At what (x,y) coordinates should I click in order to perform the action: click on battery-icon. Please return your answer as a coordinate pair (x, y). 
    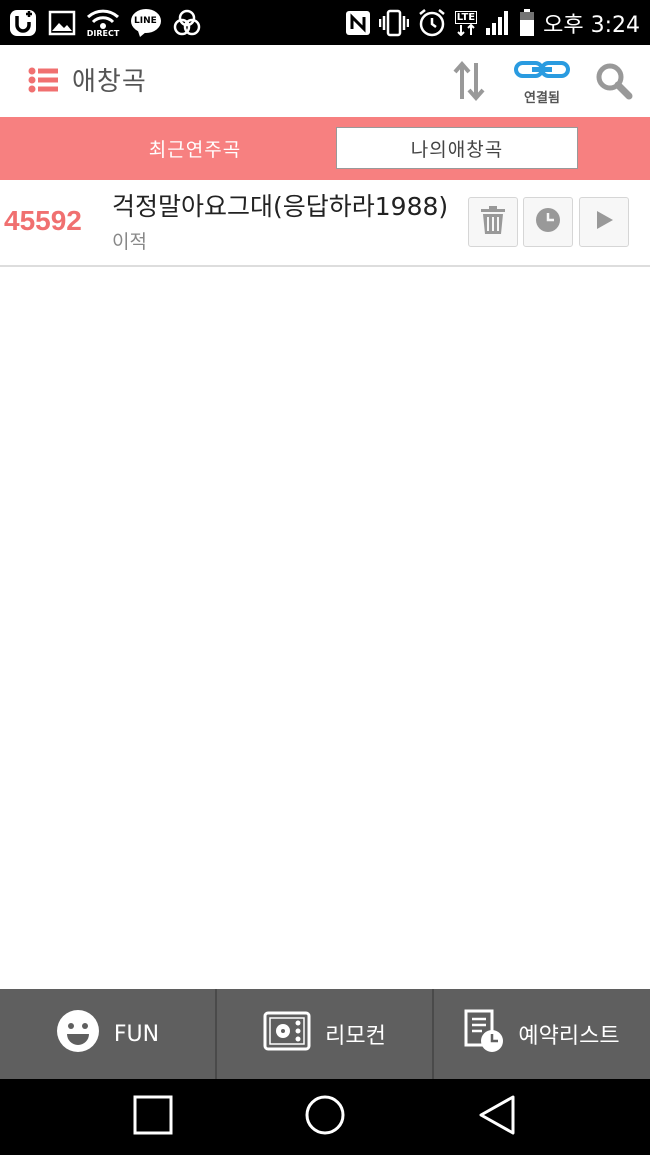
    Looking at the image, I should click on (527, 23).